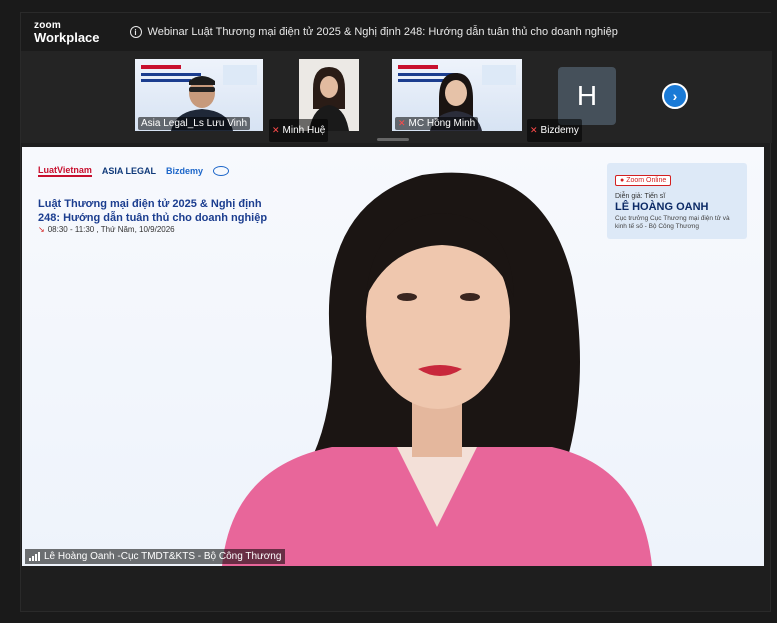  I want to click on next-page-button: ›, so click(675, 96).